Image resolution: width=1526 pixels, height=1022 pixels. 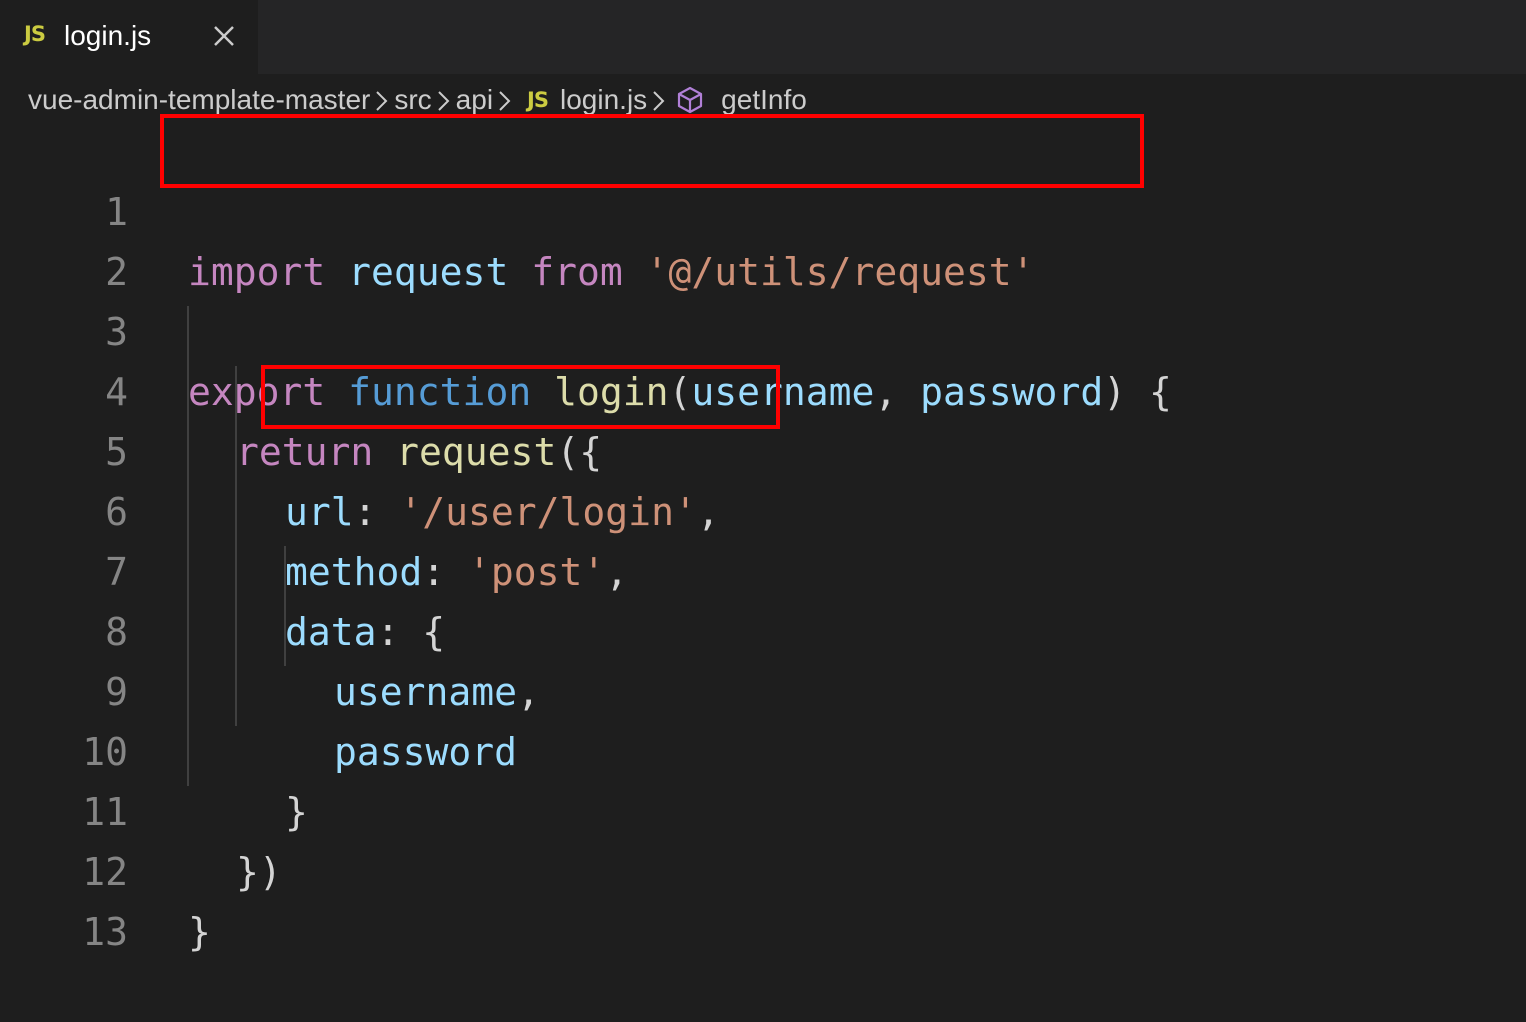 I want to click on tab-title: login.js, so click(x=108, y=35).